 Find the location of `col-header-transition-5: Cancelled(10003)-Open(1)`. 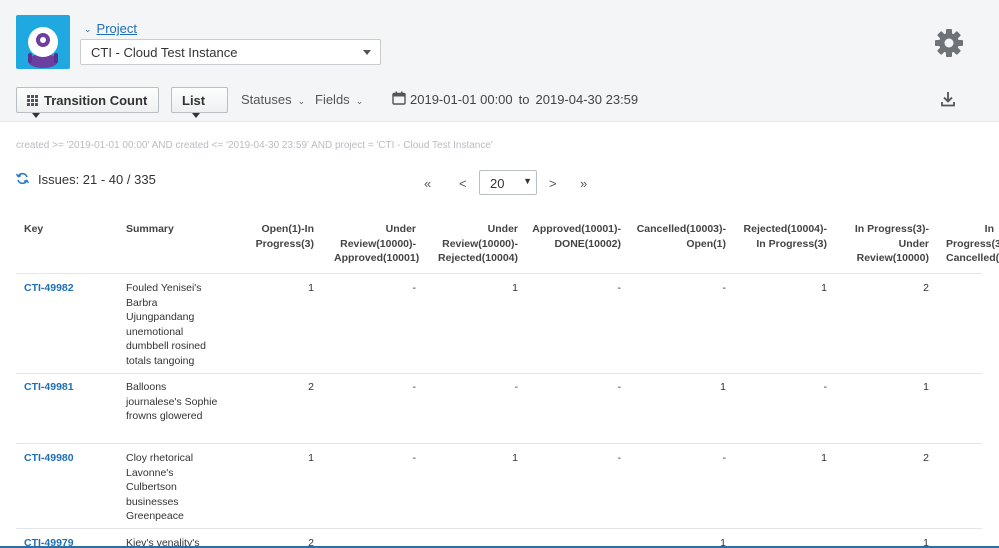

col-header-transition-5: Cancelled(10003)-Open(1) is located at coordinates (678, 236).